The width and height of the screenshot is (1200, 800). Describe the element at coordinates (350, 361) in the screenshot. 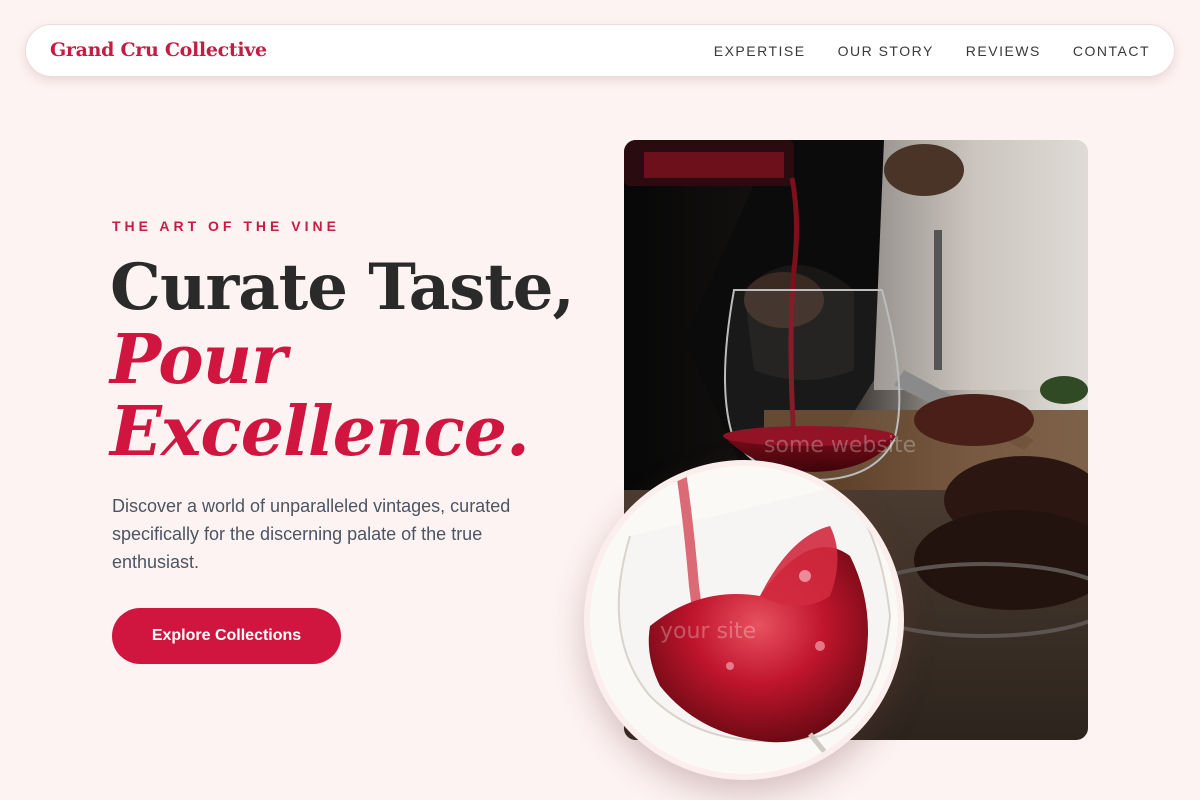

I see `hero-headline: Curate Taste, Pour Excellence.` at that location.